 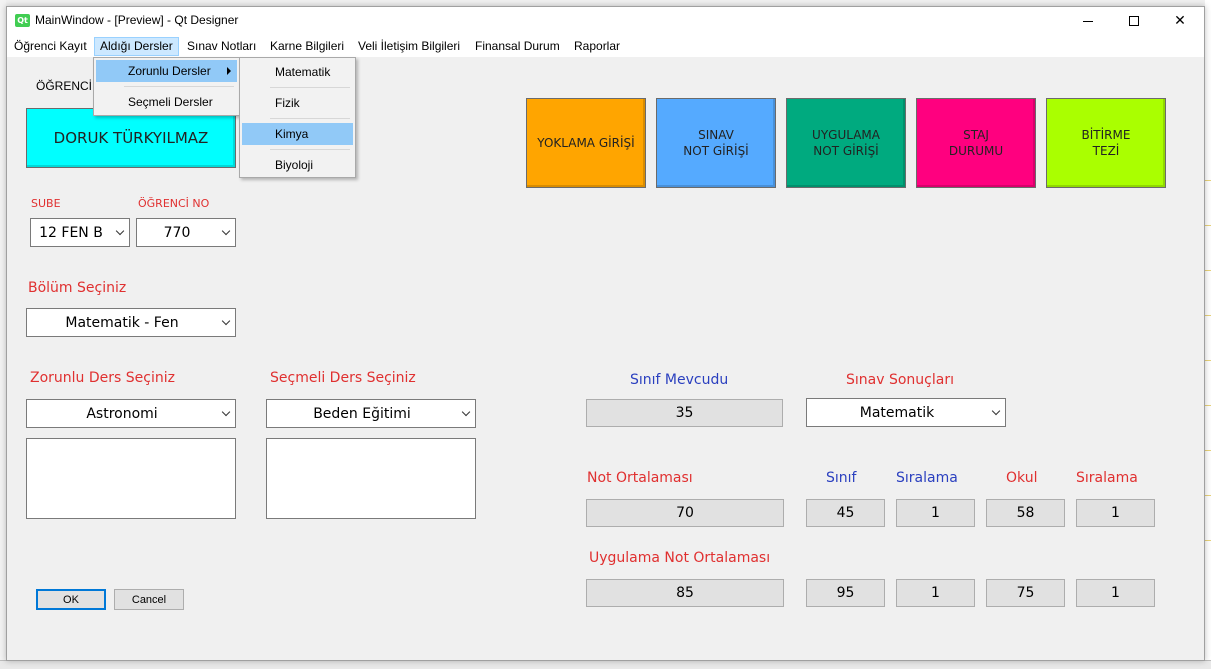 I want to click on close-button: ✕, so click(x=1180, y=21).